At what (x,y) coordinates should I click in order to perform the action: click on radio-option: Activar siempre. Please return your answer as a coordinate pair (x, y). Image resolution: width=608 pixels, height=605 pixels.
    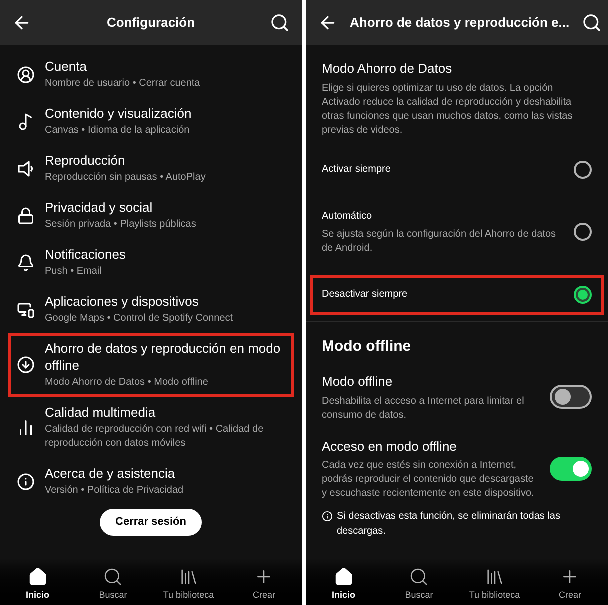
    Looking at the image, I should click on (457, 170).